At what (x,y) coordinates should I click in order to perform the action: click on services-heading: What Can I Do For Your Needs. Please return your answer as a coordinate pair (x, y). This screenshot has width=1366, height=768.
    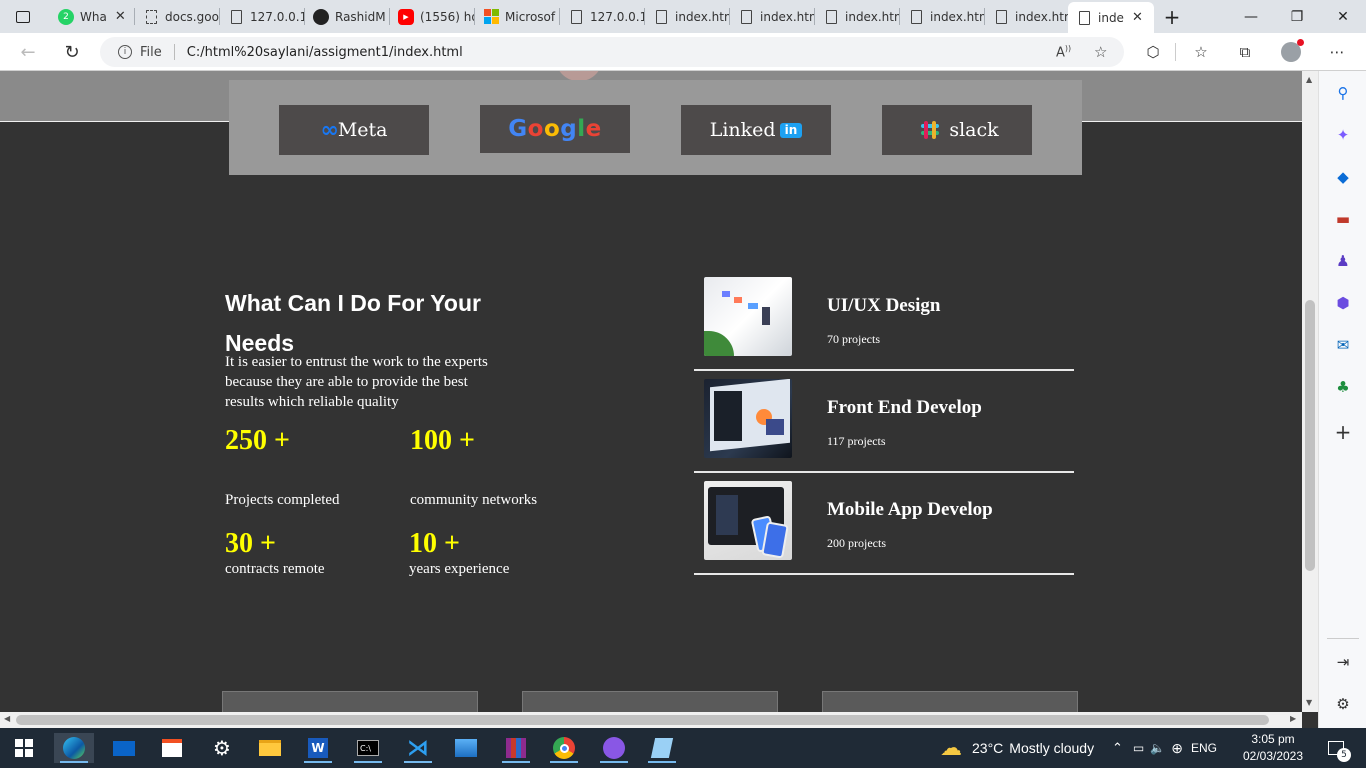
    Looking at the image, I should click on (353, 323).